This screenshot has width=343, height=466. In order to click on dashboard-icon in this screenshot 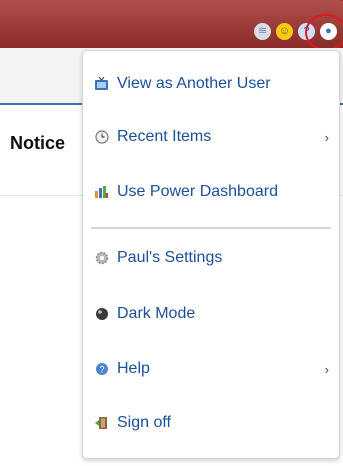, I will do `click(101, 192)`.